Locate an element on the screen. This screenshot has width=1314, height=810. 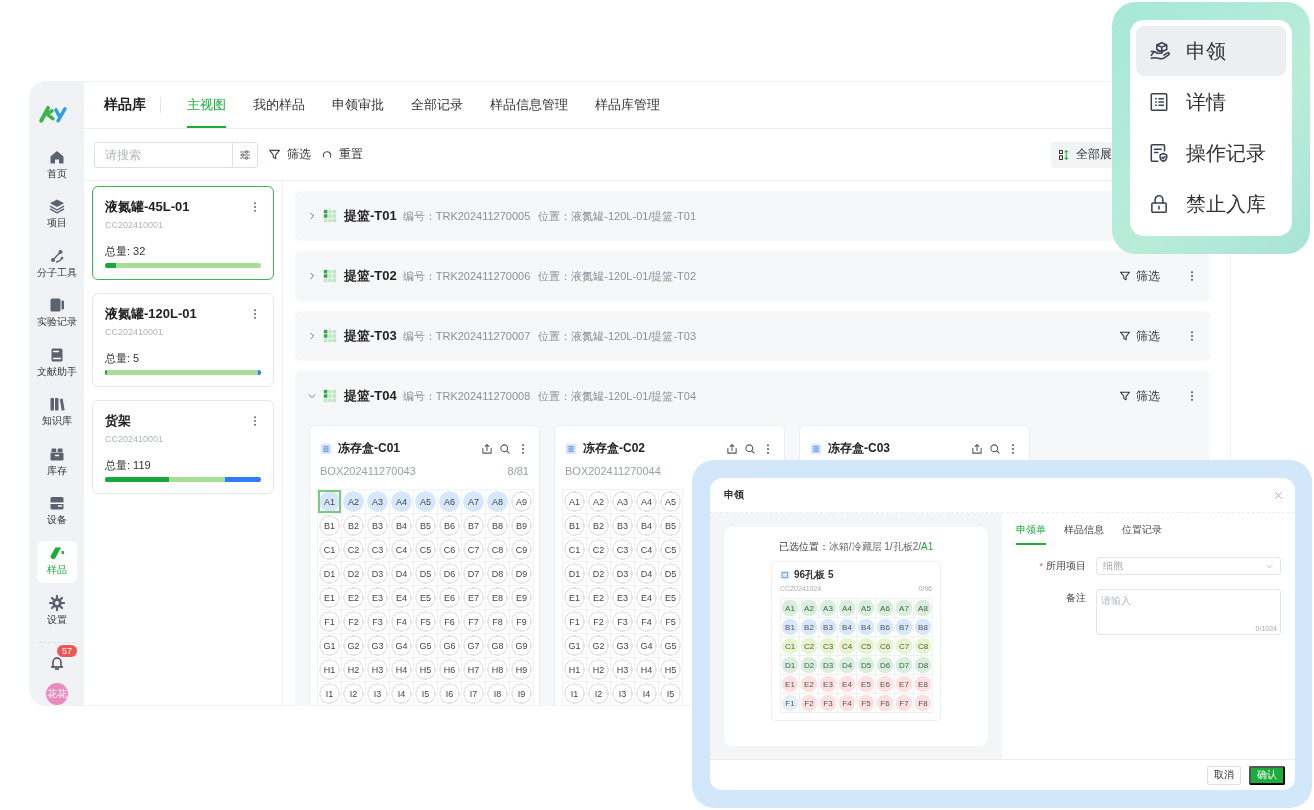
nav-tab: 全部记录 is located at coordinates (437, 105).